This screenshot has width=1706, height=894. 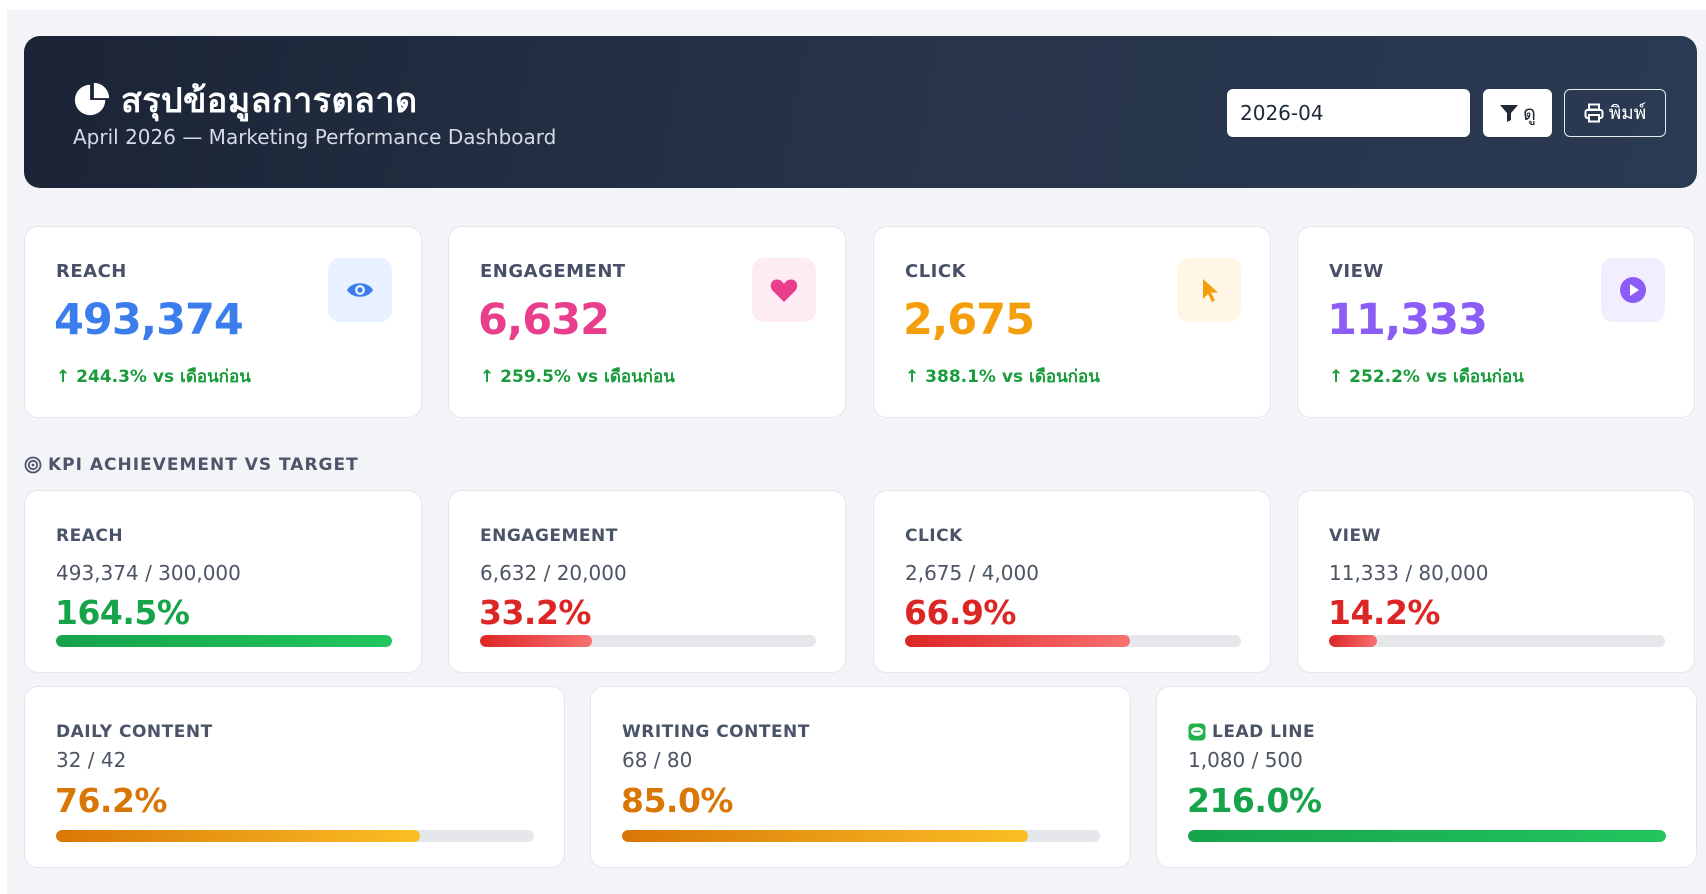 I want to click on print-button: พิมพ์, so click(x=1615, y=113).